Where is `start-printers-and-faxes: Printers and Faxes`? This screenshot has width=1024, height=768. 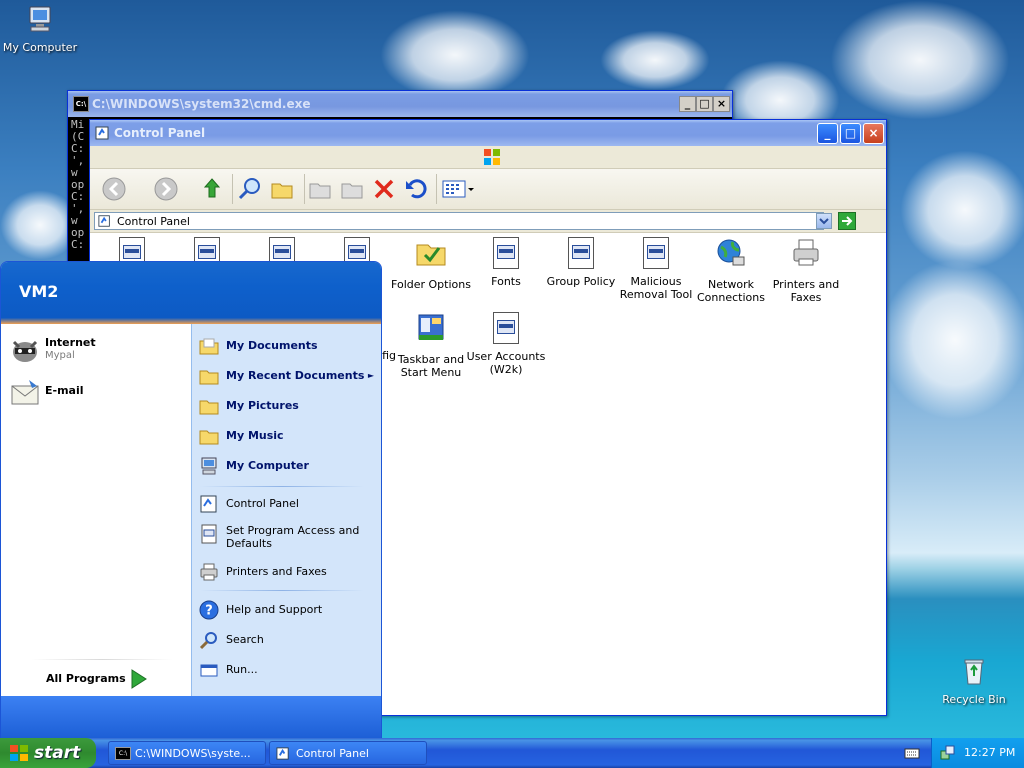
start-printers-and-faxes: Printers and Faxes is located at coordinates (286, 572).